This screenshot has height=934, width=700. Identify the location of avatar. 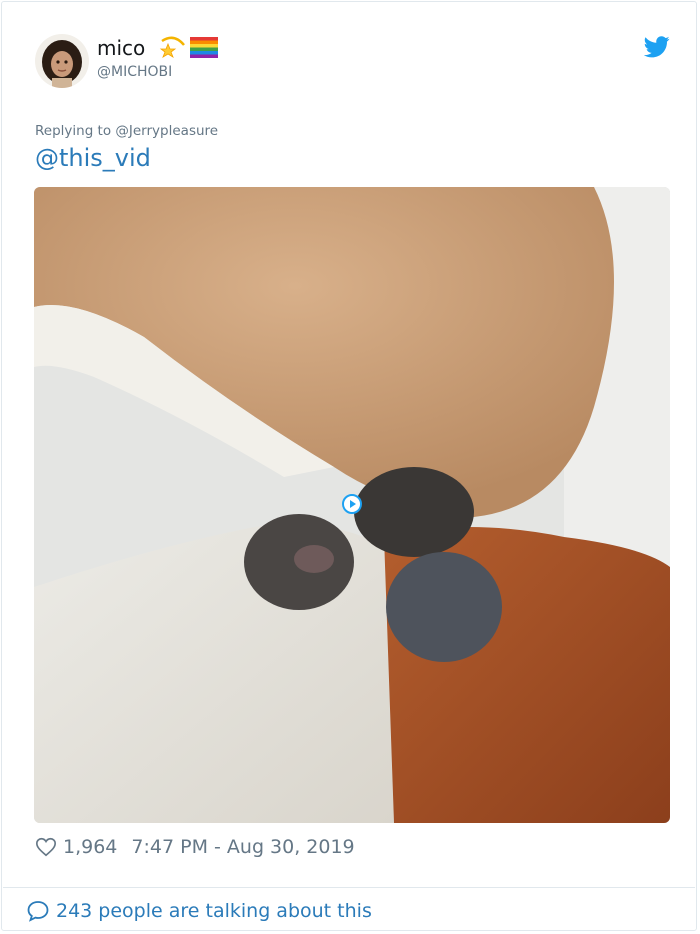
(62, 61).